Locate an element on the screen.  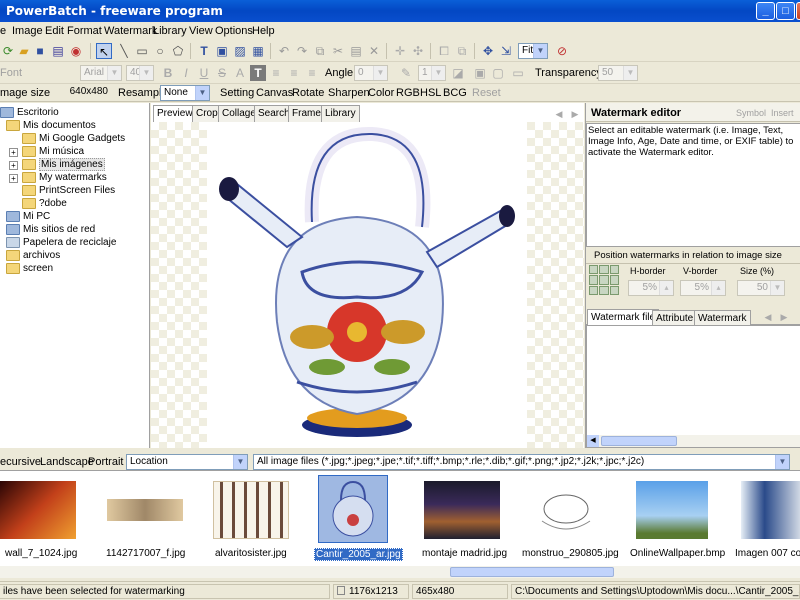
undo-icon: ↶ is located at coordinates (284, 51).